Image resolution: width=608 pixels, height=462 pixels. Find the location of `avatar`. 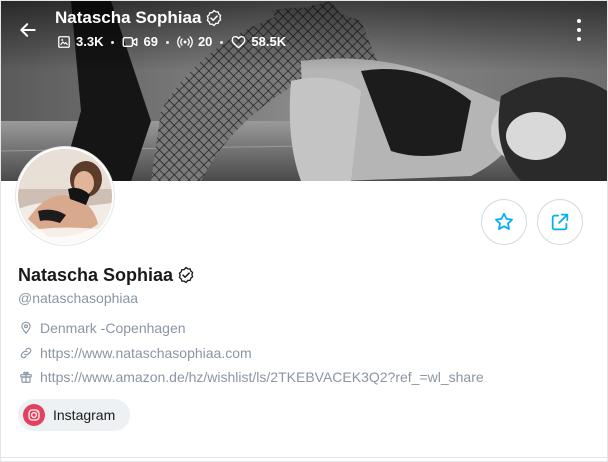

avatar is located at coordinates (65, 196).